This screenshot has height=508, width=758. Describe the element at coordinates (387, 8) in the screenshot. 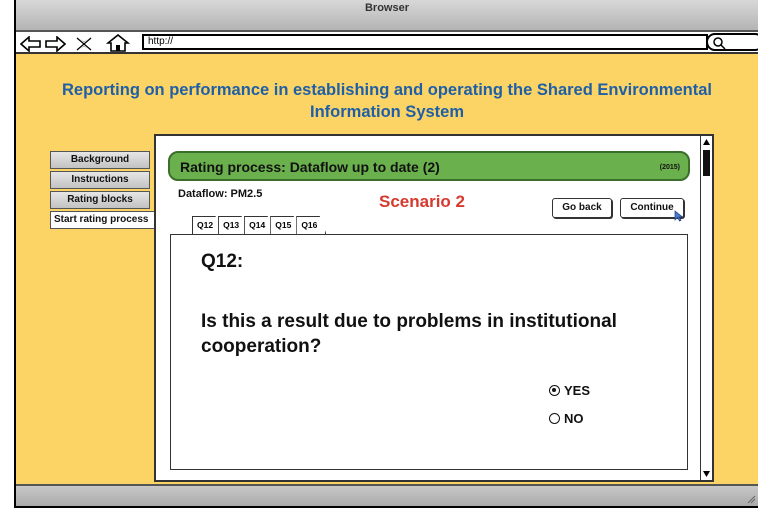

I see `window-title: Browser` at that location.